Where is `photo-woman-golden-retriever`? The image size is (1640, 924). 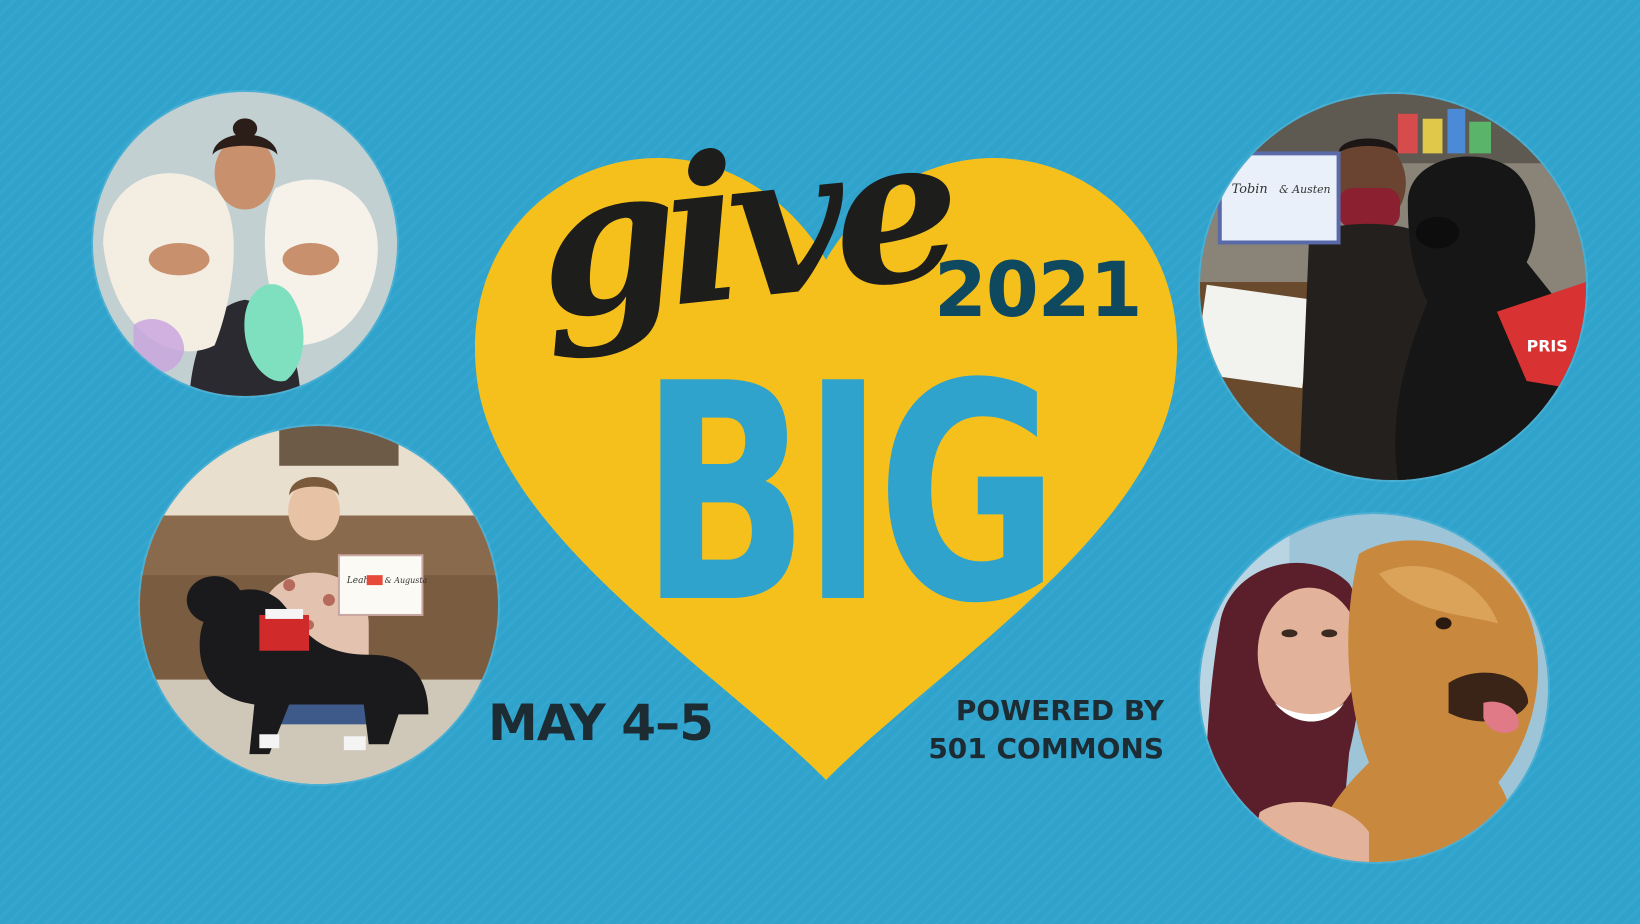
photo-woman-golden-retriever is located at coordinates (1374, 688).